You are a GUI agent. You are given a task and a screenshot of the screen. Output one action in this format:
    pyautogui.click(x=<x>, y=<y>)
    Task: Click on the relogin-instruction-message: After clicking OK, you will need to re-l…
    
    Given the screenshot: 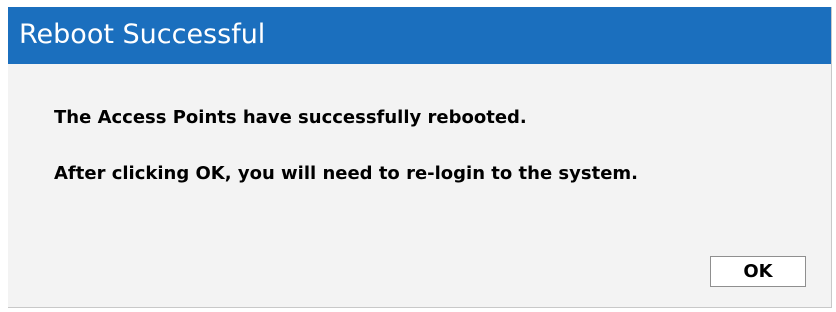 What is the action you would take?
    pyautogui.click(x=346, y=173)
    